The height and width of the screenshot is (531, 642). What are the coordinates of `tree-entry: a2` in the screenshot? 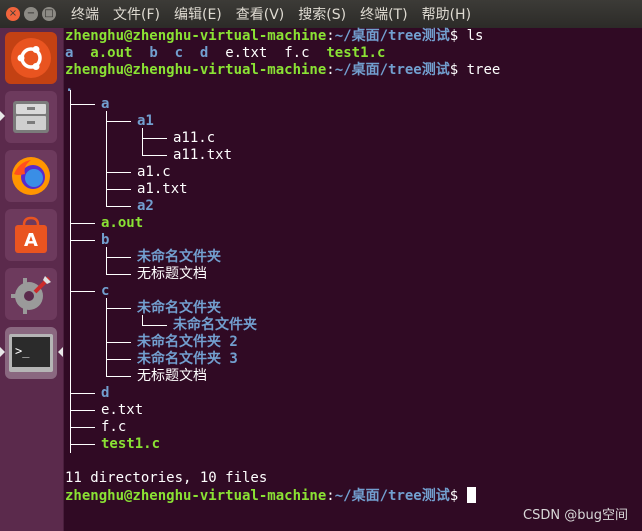 It's located at (145, 206).